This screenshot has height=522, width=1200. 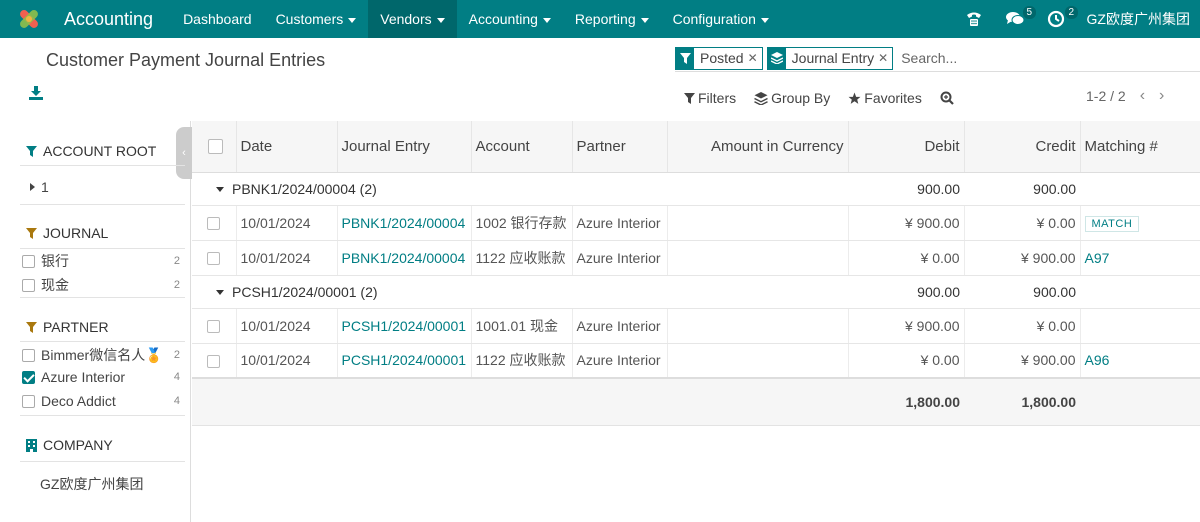 What do you see at coordinates (119, 484) in the screenshot?
I see `company-item: GZ欧度广州集团` at bounding box center [119, 484].